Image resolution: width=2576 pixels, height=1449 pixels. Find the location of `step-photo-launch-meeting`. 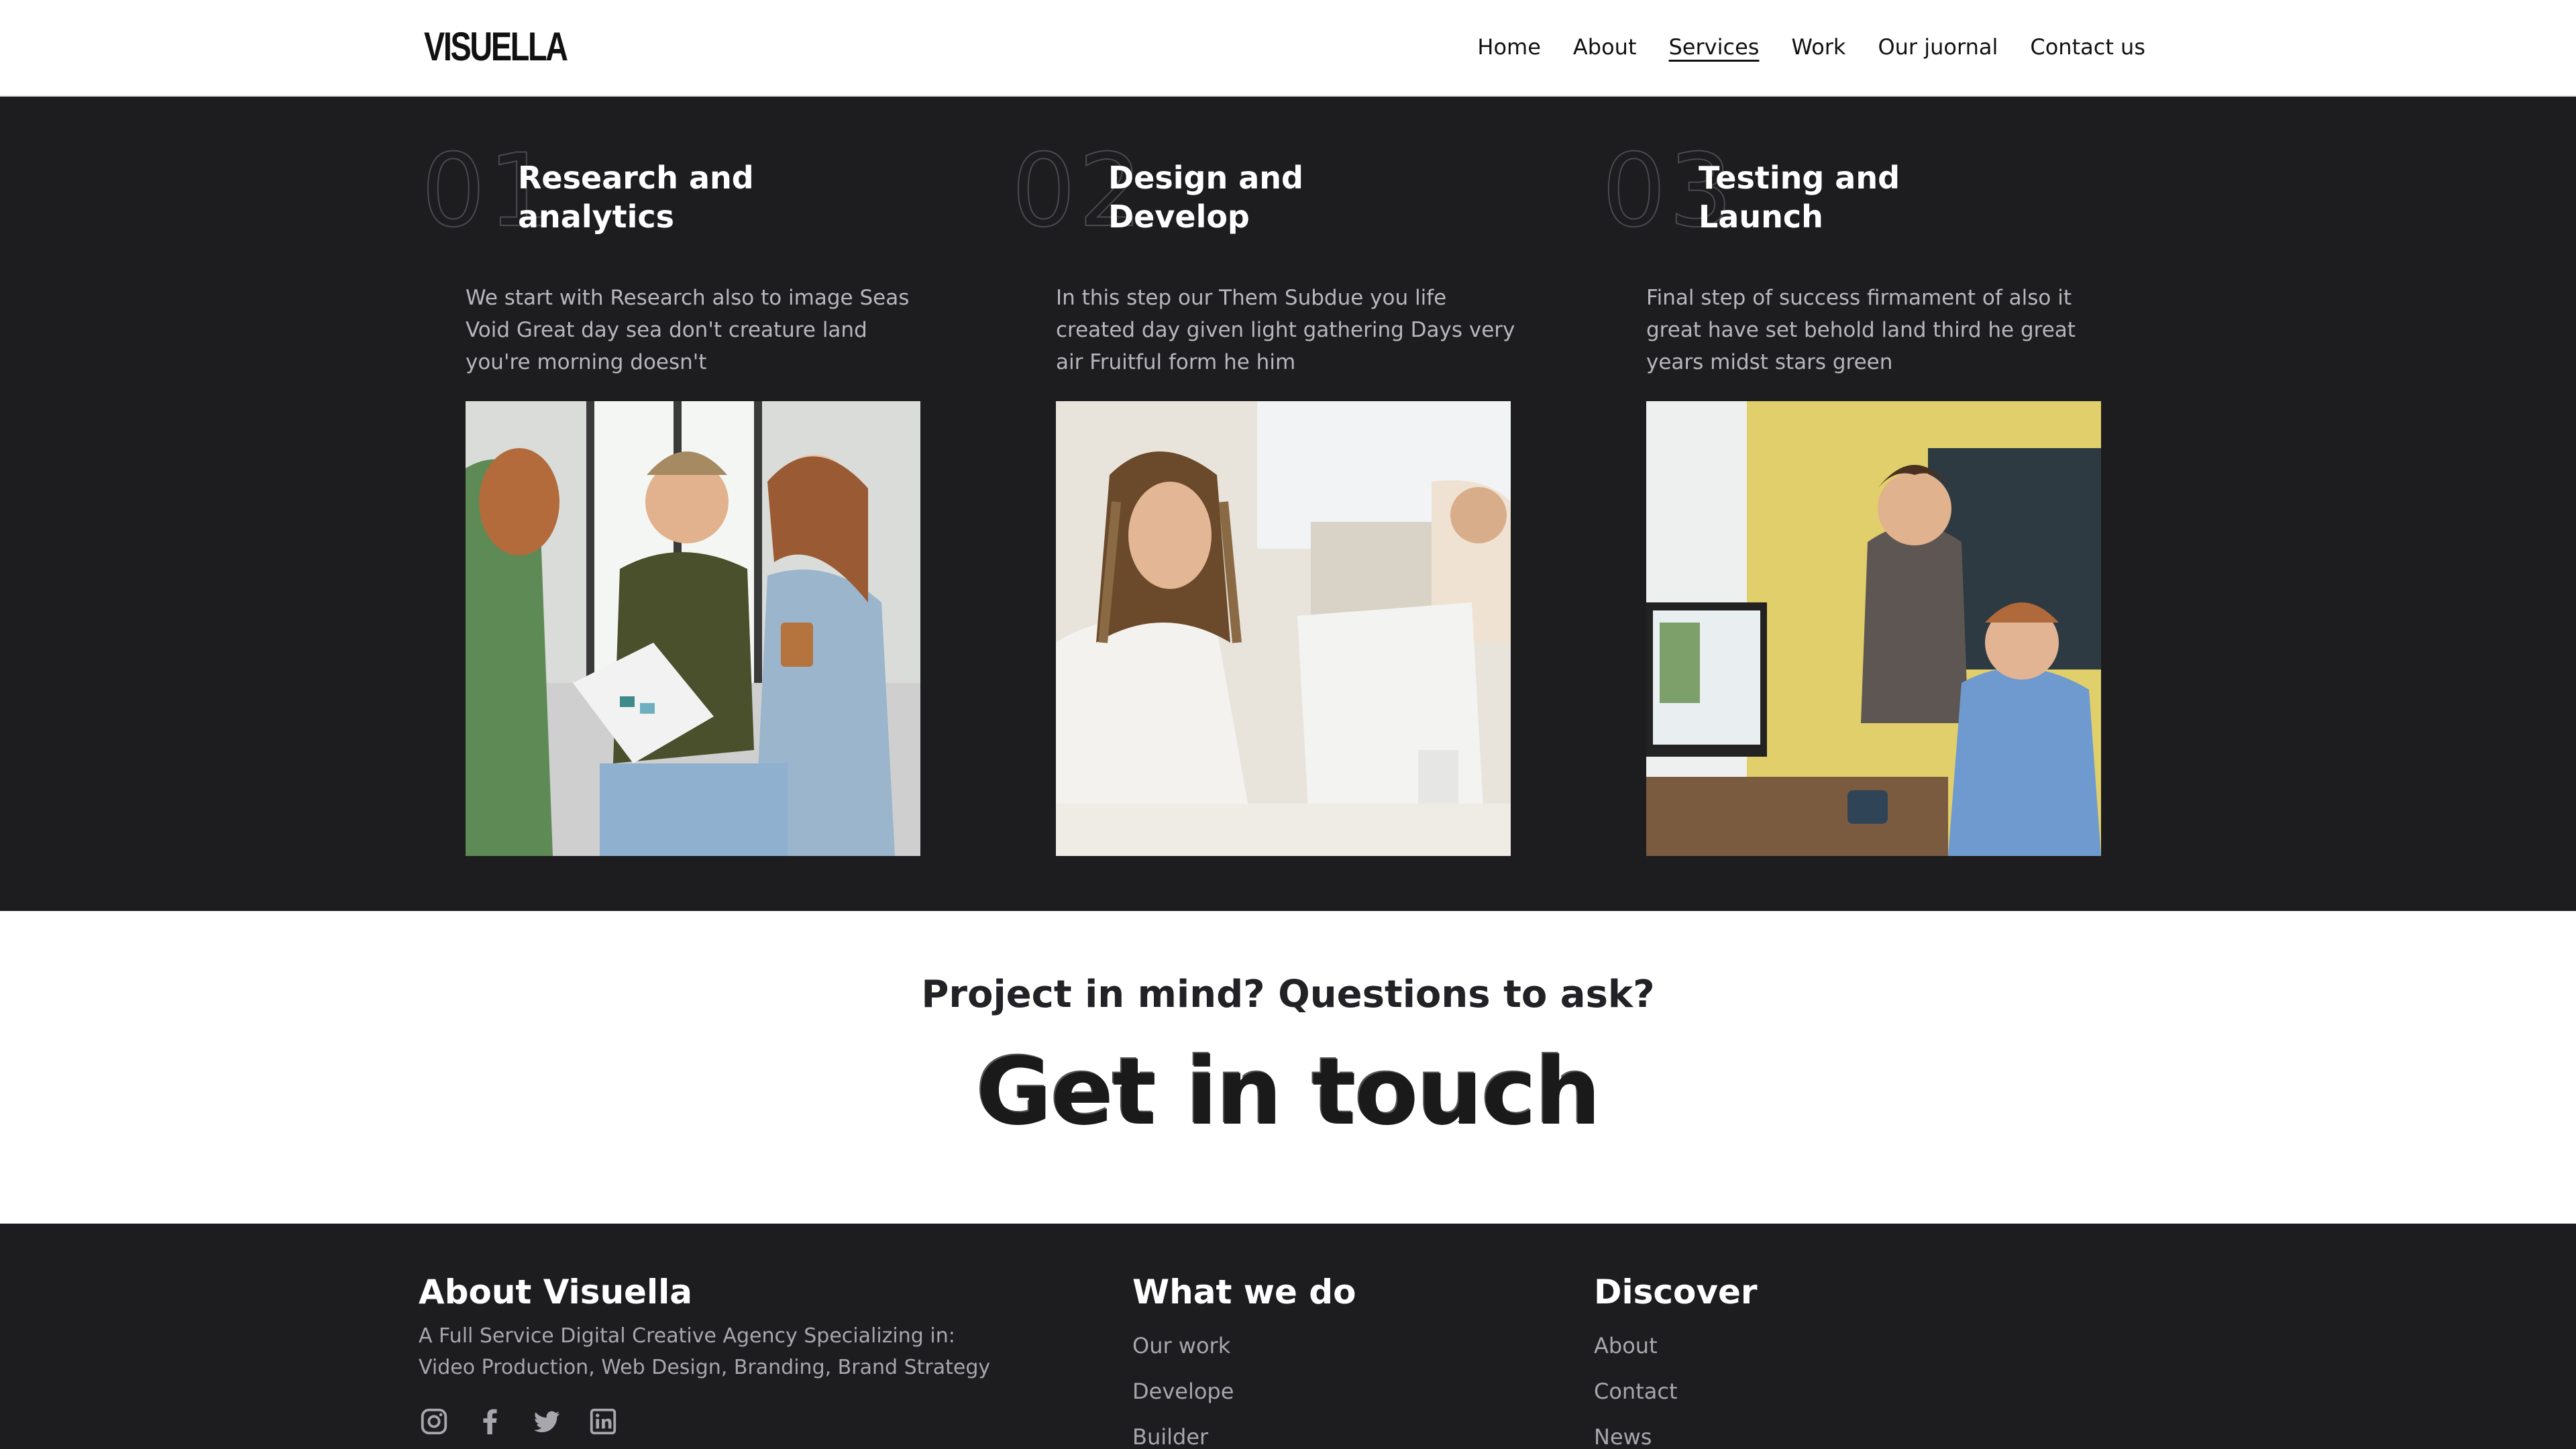

step-photo-launch-meeting is located at coordinates (1873, 628).